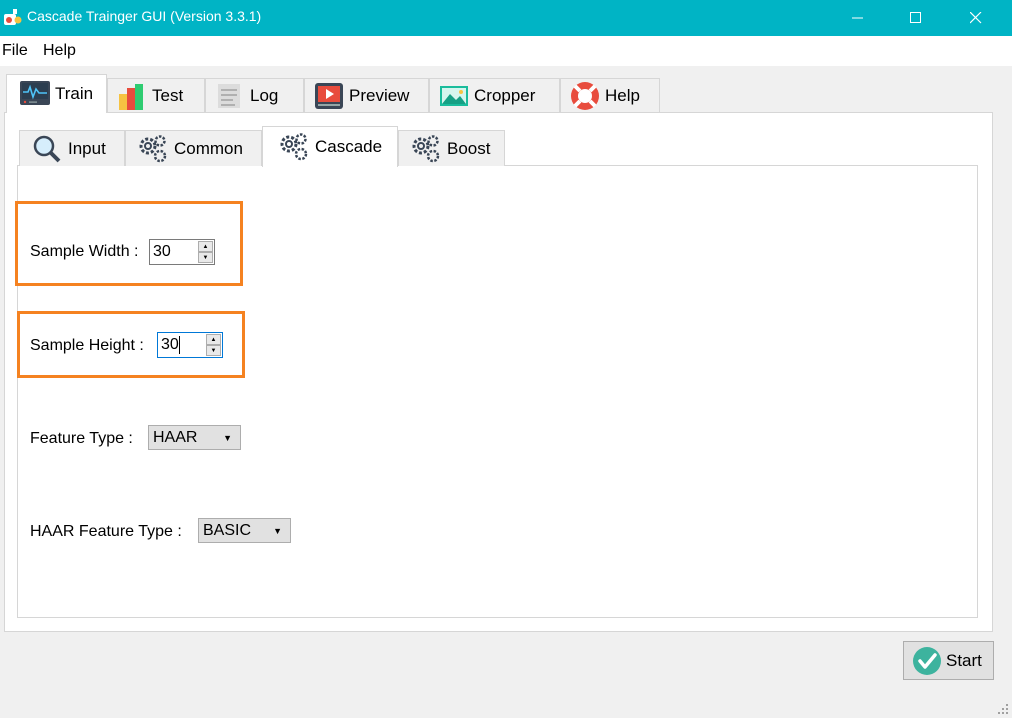  What do you see at coordinates (106, 531) in the screenshot?
I see `haar-feature-type-label: HAAR Feature Type :` at bounding box center [106, 531].